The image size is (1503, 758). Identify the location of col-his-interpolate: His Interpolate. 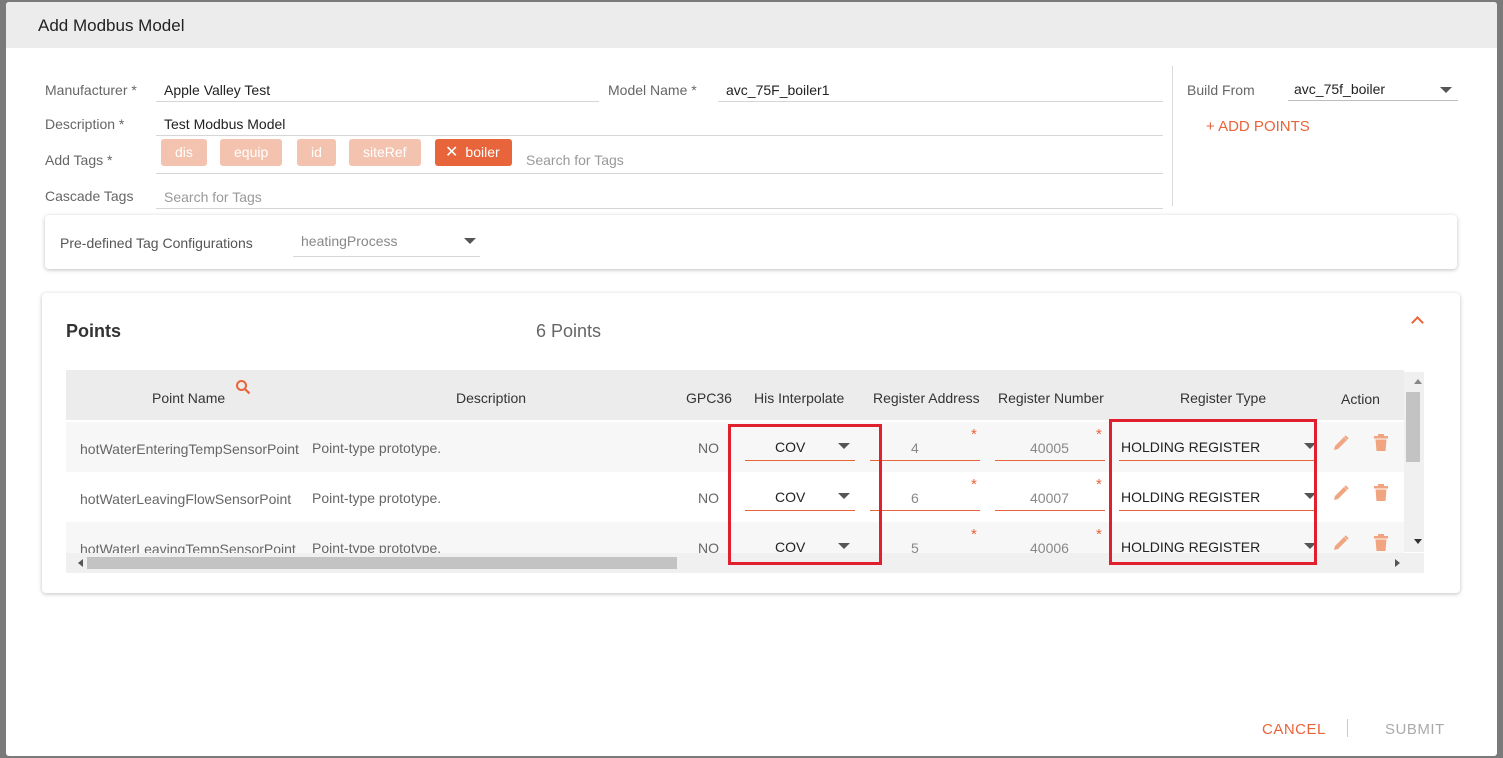
(799, 398).